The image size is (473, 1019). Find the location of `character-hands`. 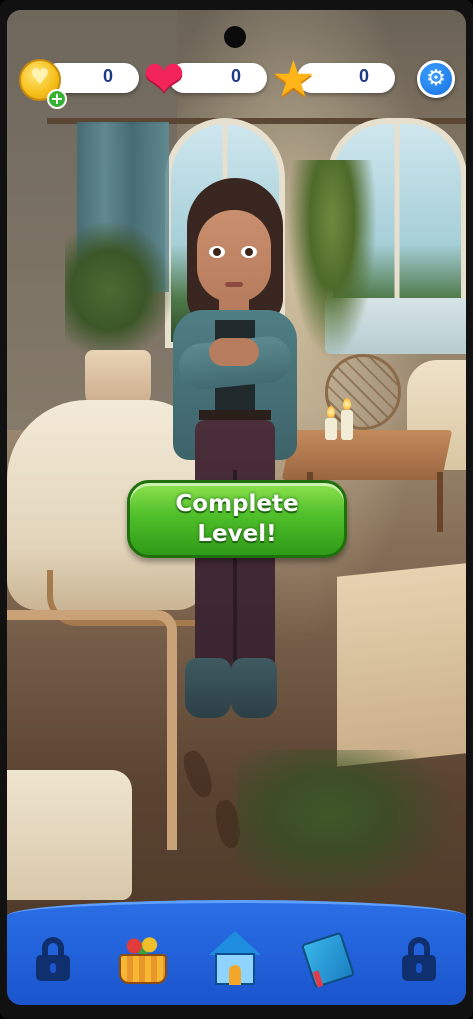

character-hands is located at coordinates (234, 352).